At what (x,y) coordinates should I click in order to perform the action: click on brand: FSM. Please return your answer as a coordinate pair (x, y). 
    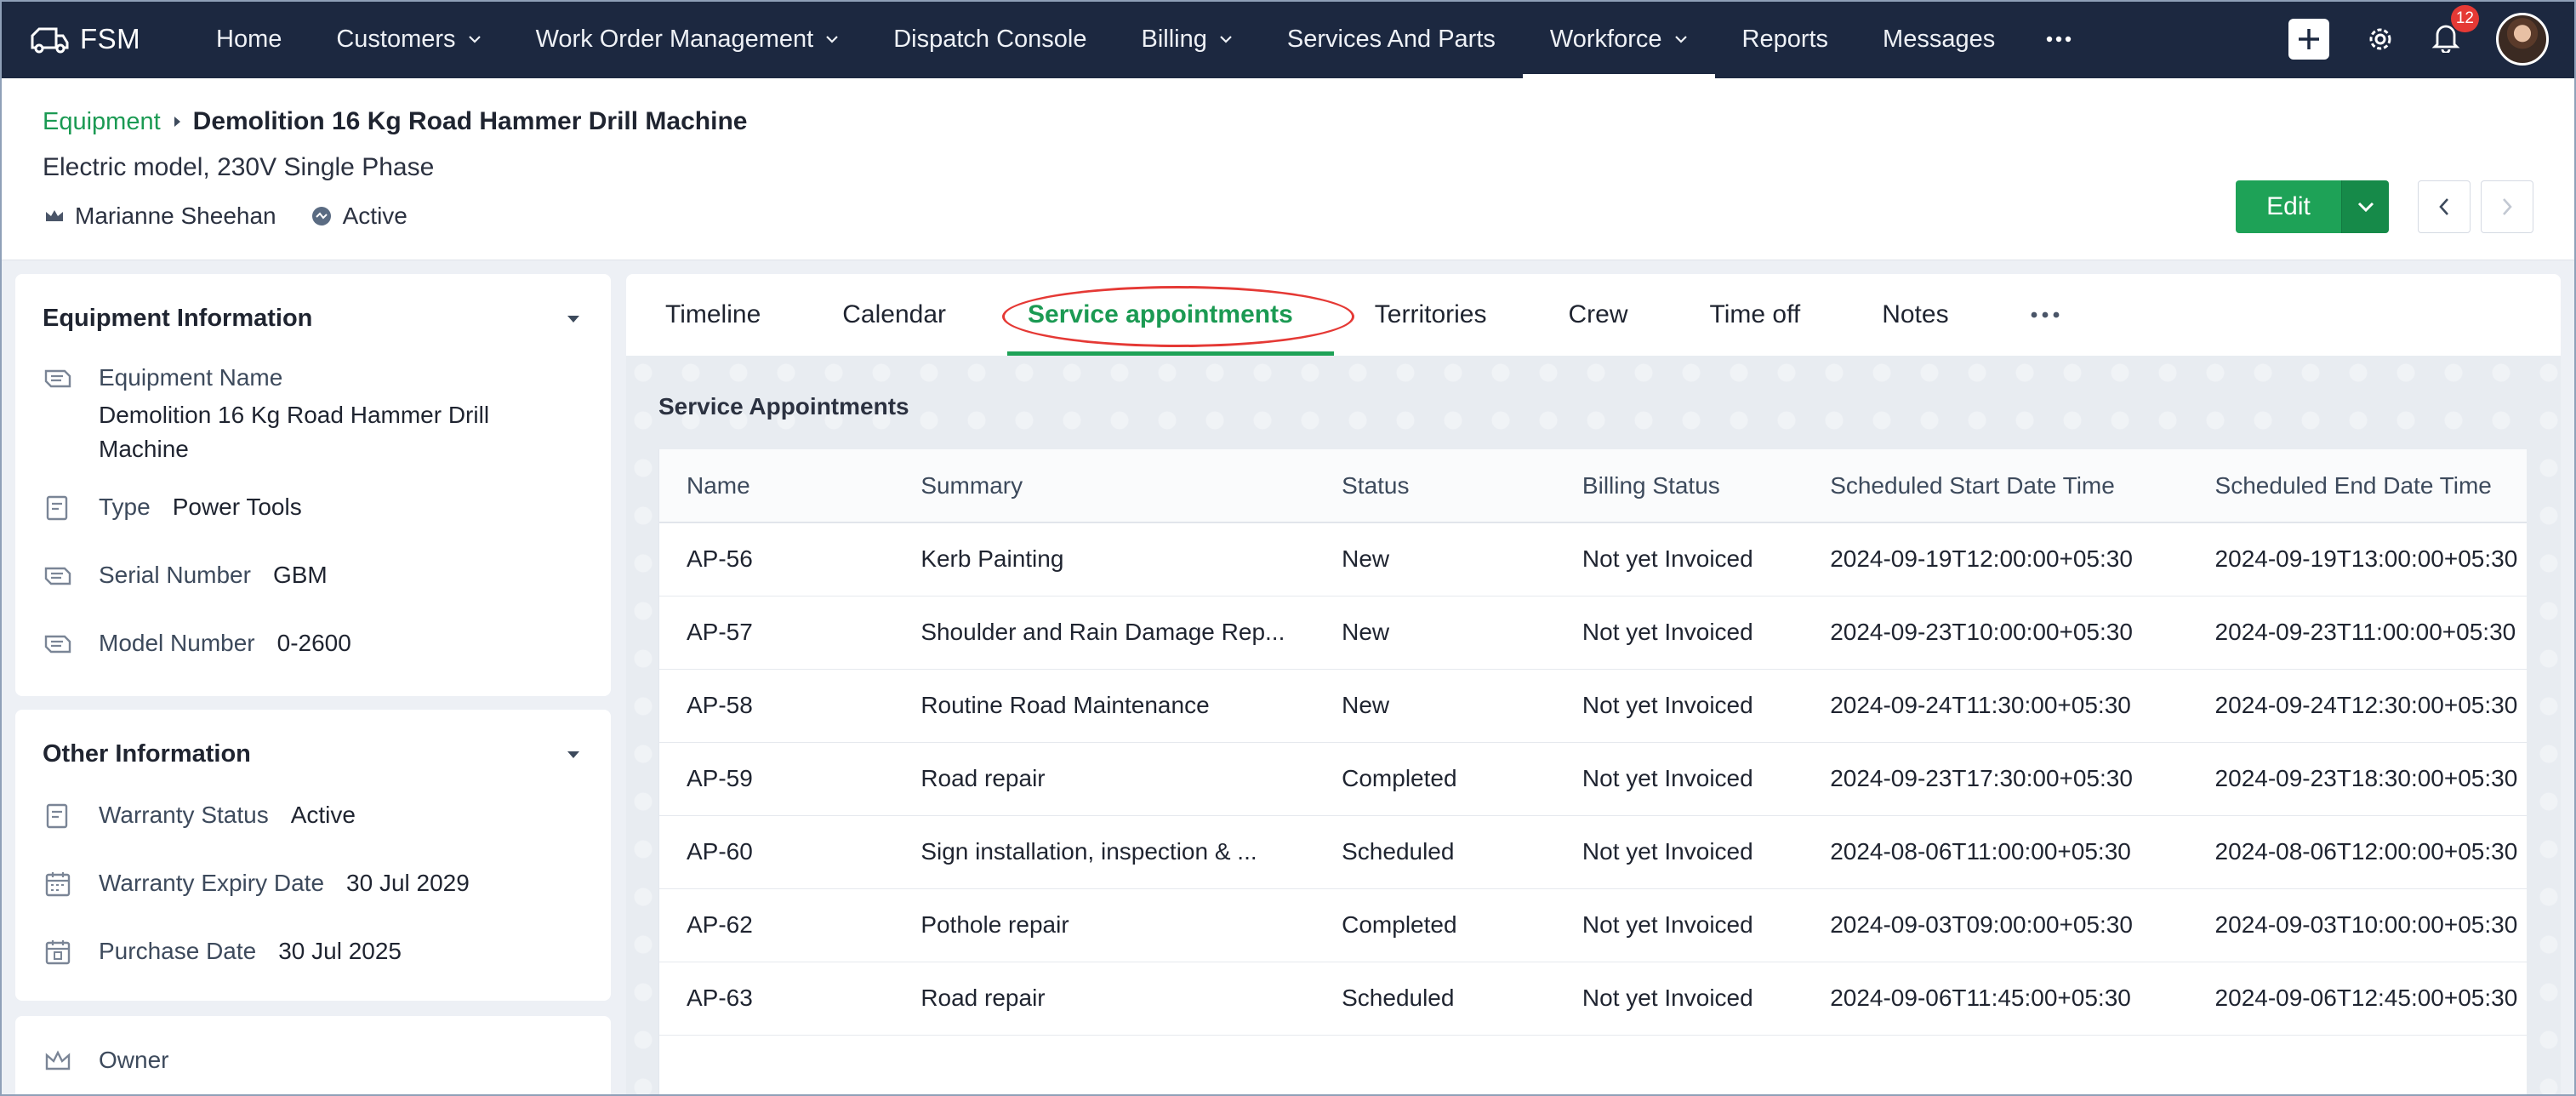
    Looking at the image, I should click on (108, 39).